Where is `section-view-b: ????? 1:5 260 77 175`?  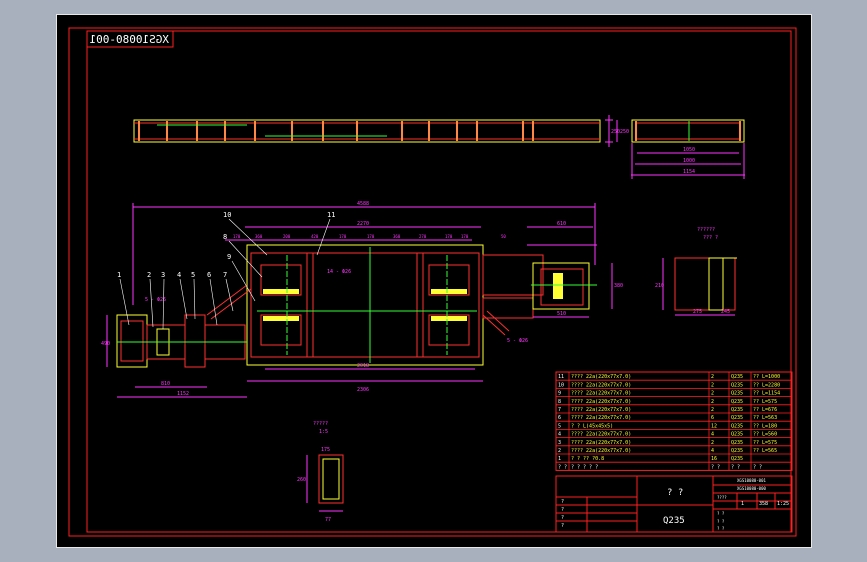
section-view-b: ????? 1:5 260 77 175 is located at coordinates (320, 472).